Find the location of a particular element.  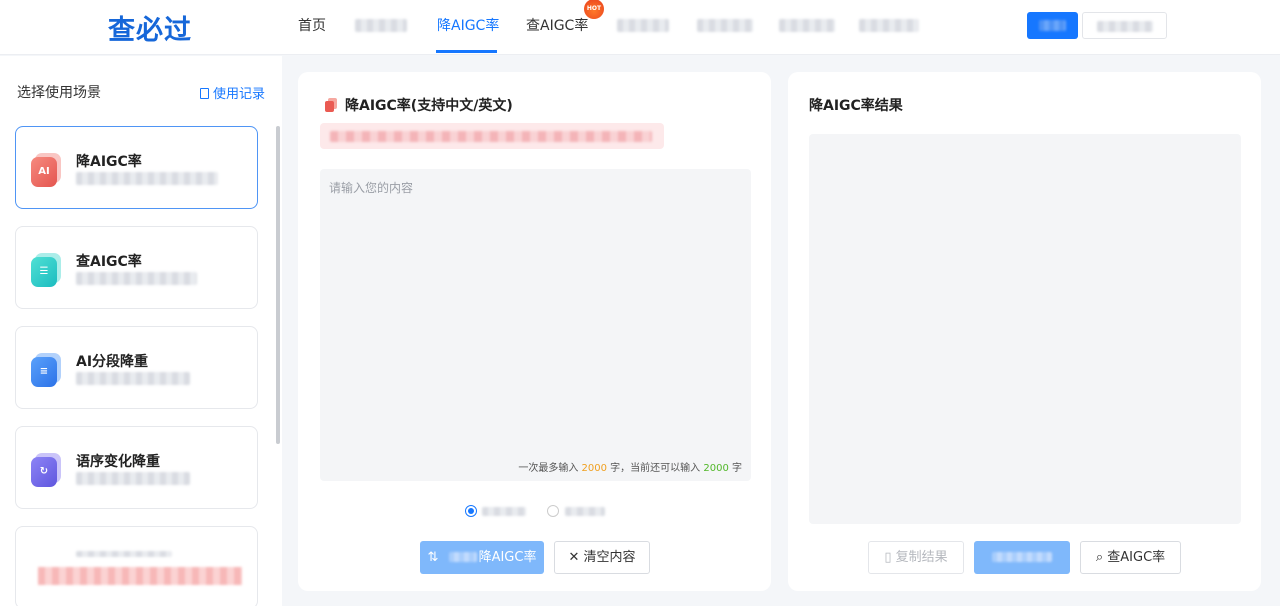

register-button is located at coordinates (1124, 25).